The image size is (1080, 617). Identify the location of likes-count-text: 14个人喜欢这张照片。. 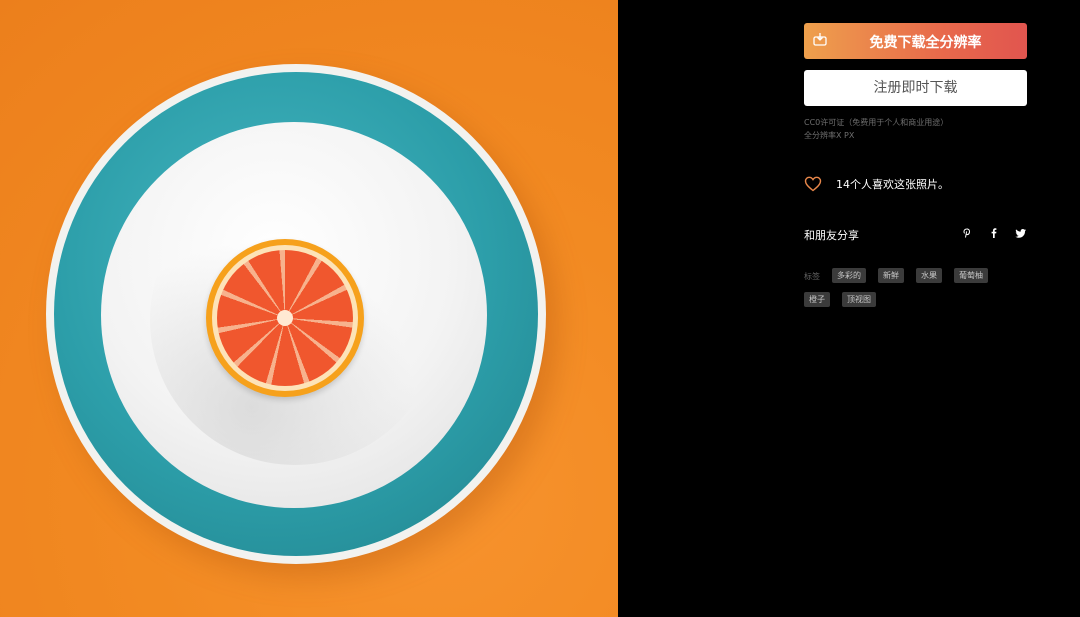
(892, 184).